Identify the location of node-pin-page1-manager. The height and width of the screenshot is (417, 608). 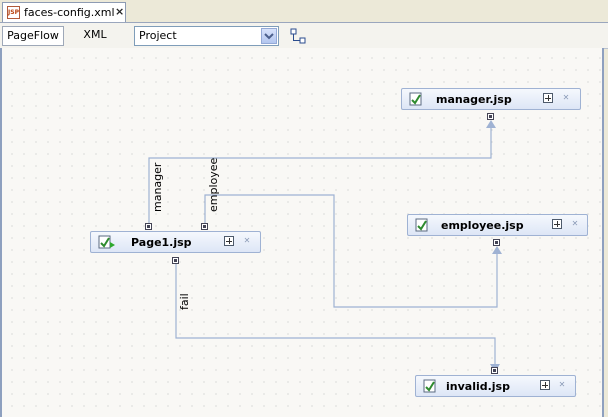
(148, 226).